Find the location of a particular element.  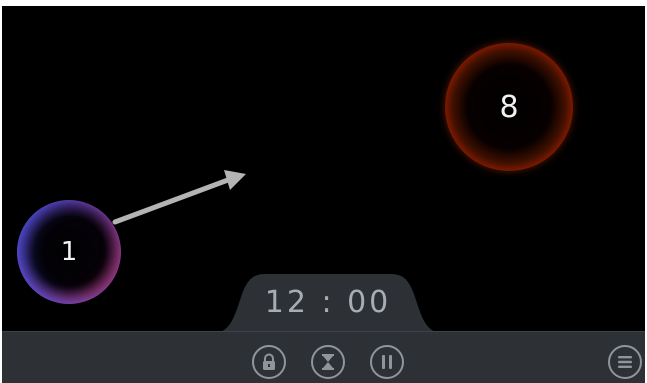

lock-button is located at coordinates (269, 362).